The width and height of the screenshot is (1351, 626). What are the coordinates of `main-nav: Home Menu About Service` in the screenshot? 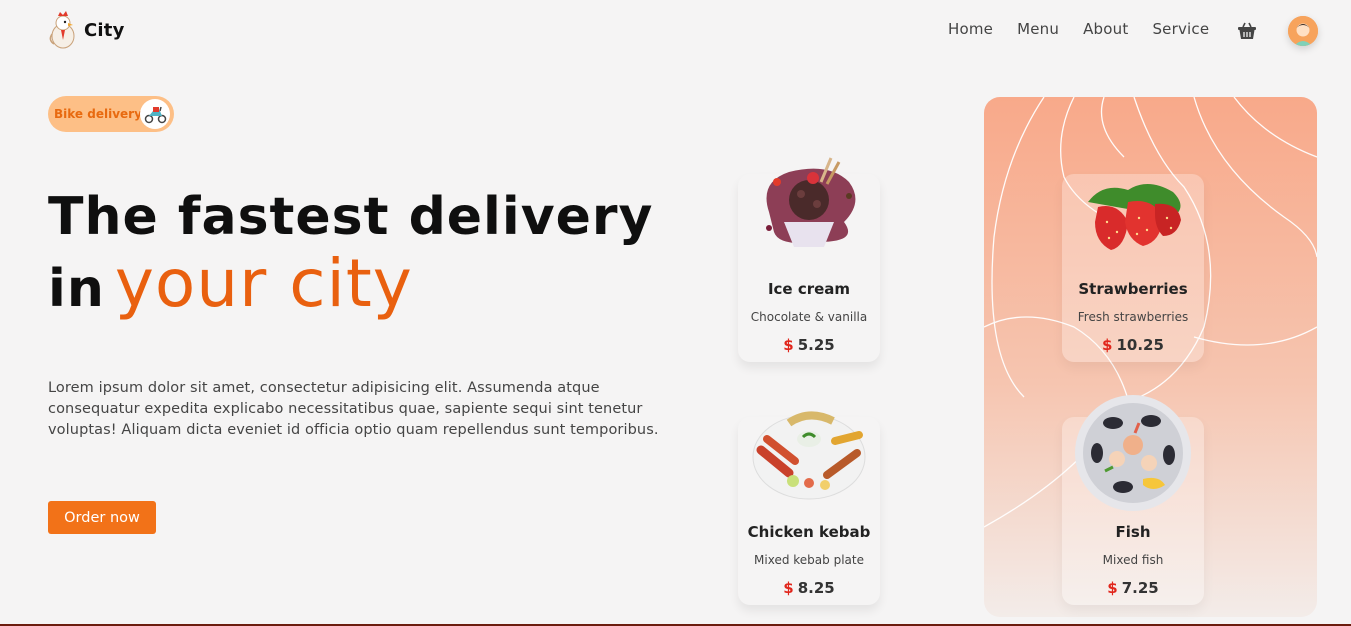 It's located at (1090, 29).